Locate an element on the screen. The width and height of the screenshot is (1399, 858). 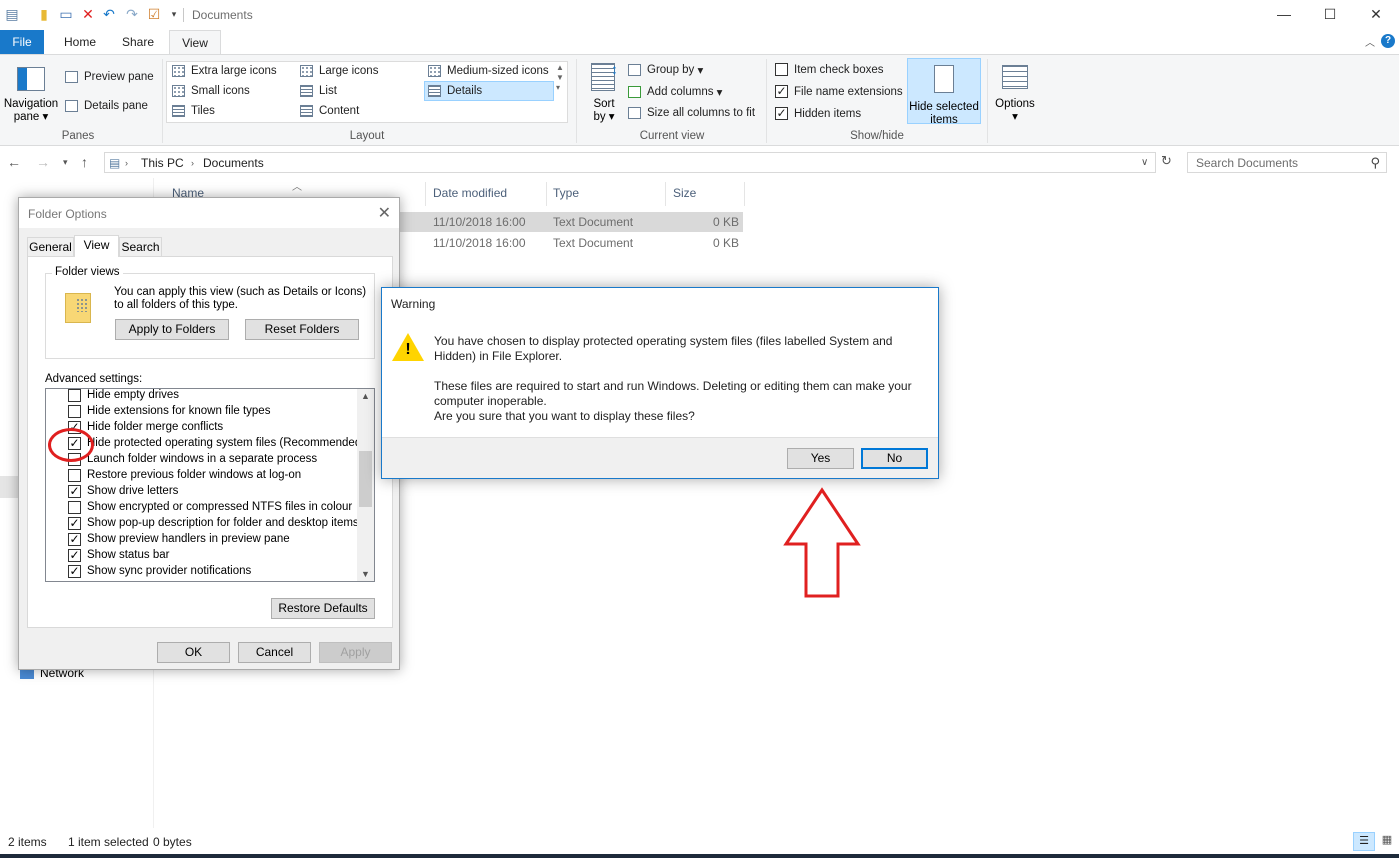
recent-locations-icon: ▾ is located at coordinates (65, 162).